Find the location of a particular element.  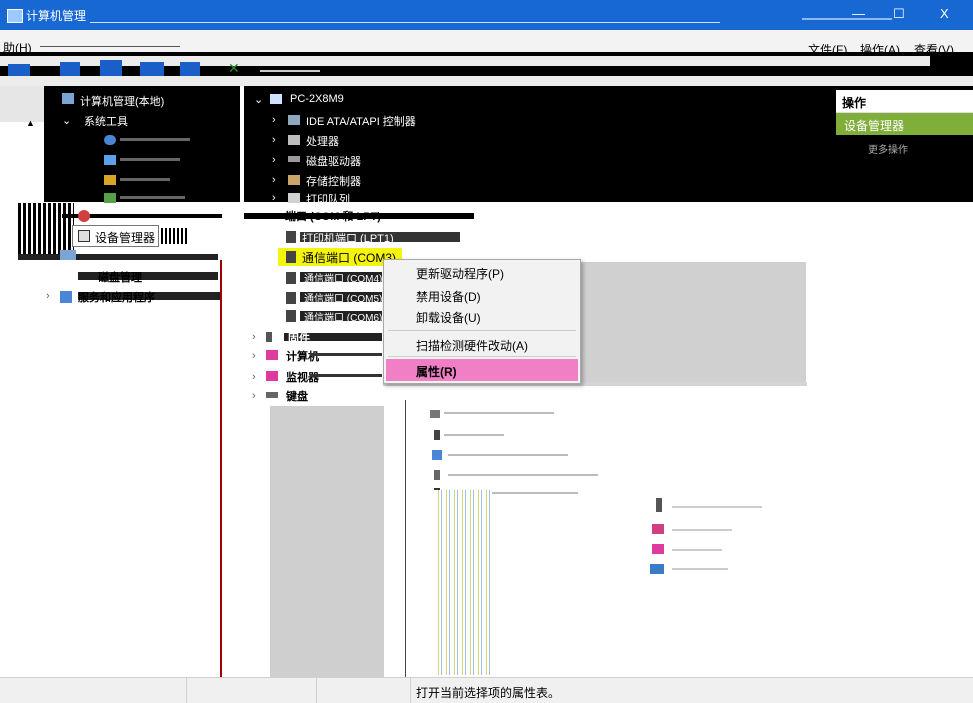

services-icon is located at coordinates (66, 297).